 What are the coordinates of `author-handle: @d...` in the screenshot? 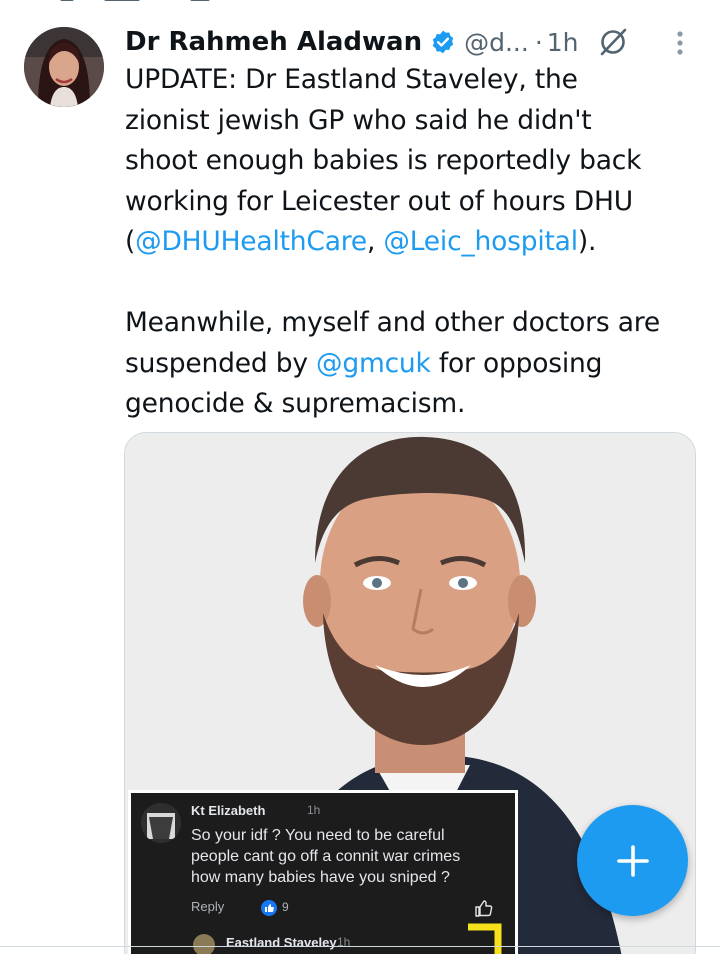 It's located at (496, 42).